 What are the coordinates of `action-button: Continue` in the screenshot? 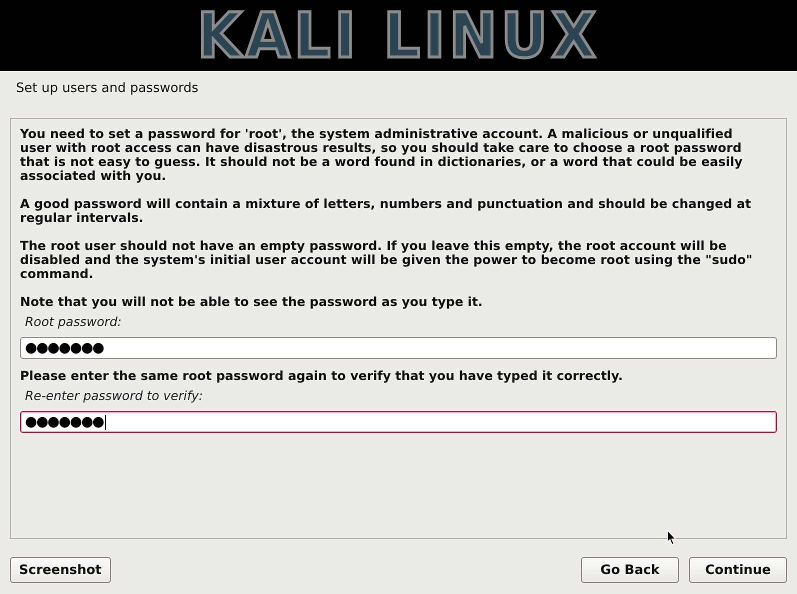 It's located at (738, 570).